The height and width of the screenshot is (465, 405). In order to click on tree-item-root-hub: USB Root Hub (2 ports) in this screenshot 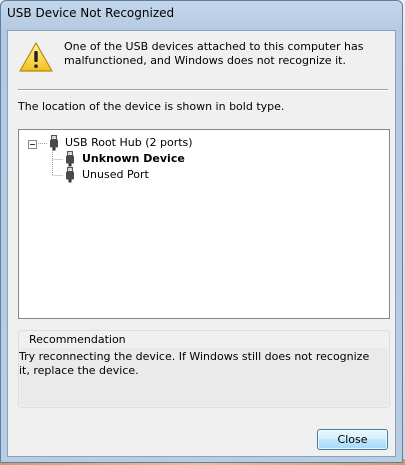, I will do `click(129, 143)`.